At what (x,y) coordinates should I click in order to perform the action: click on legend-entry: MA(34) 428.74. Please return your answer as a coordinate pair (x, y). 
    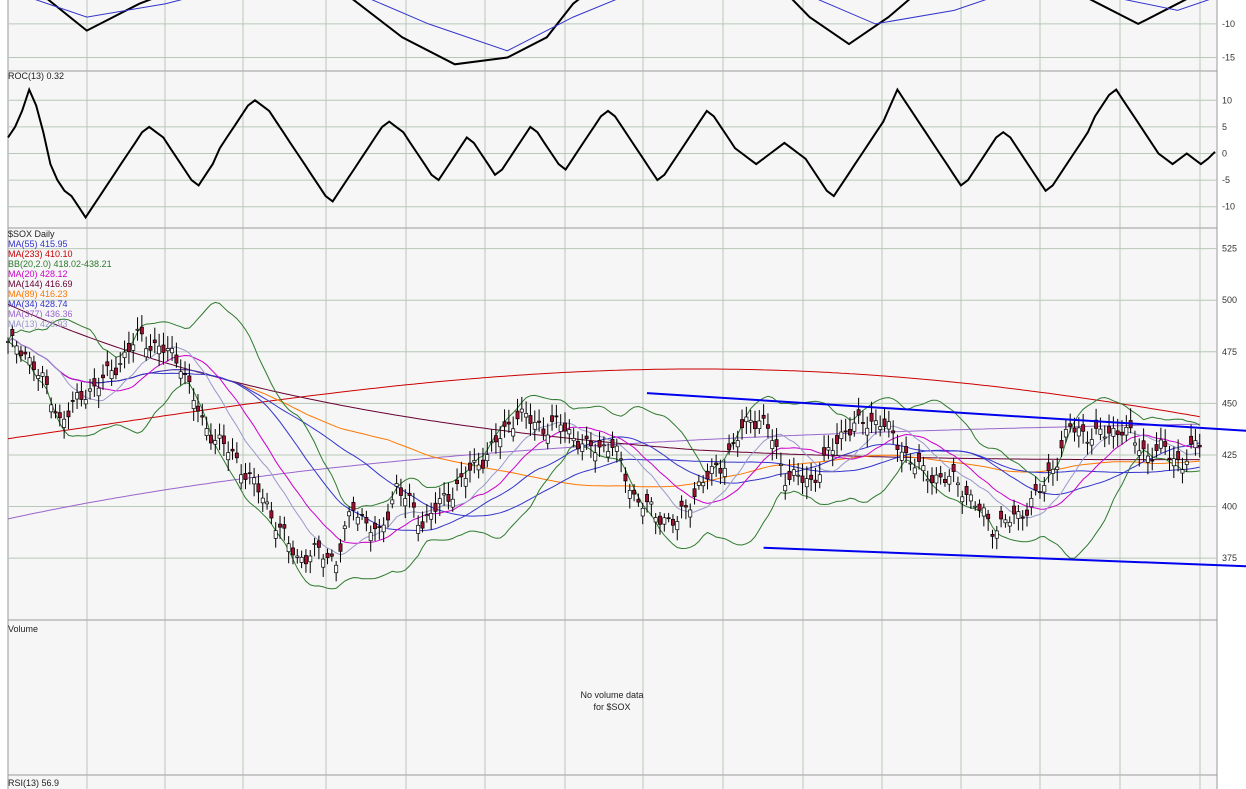
    Looking at the image, I should click on (38, 304).